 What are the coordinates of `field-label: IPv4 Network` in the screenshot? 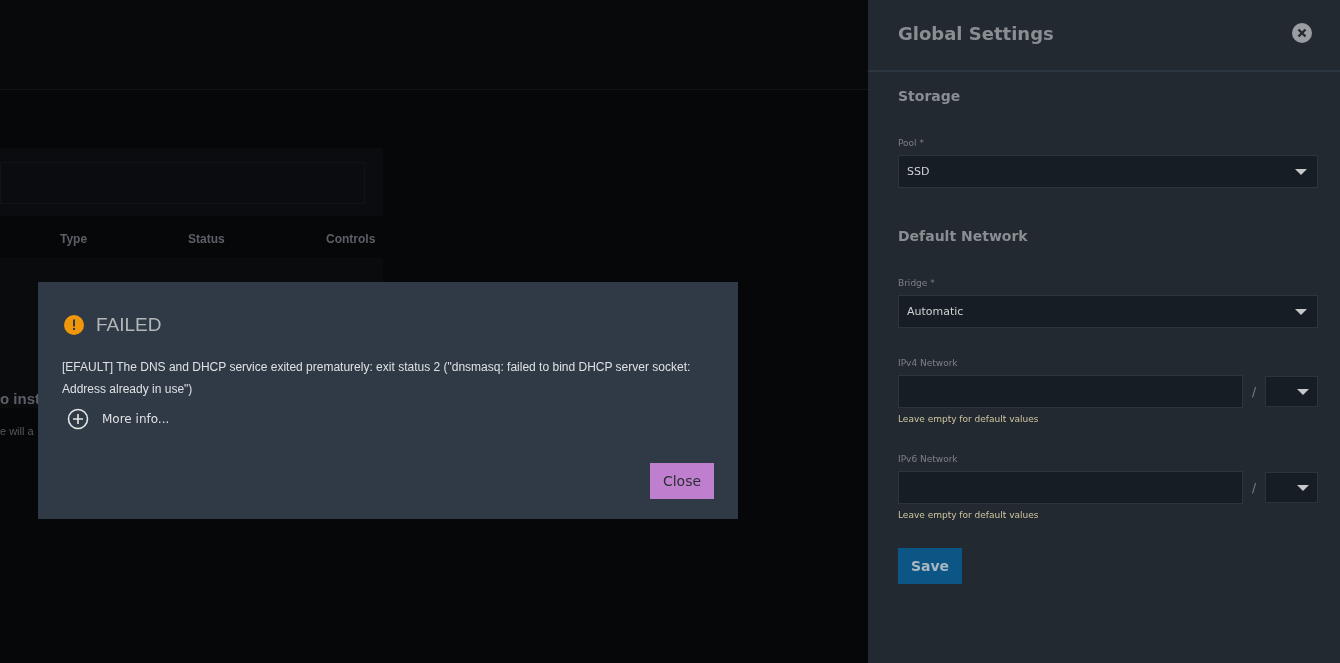 It's located at (928, 363).